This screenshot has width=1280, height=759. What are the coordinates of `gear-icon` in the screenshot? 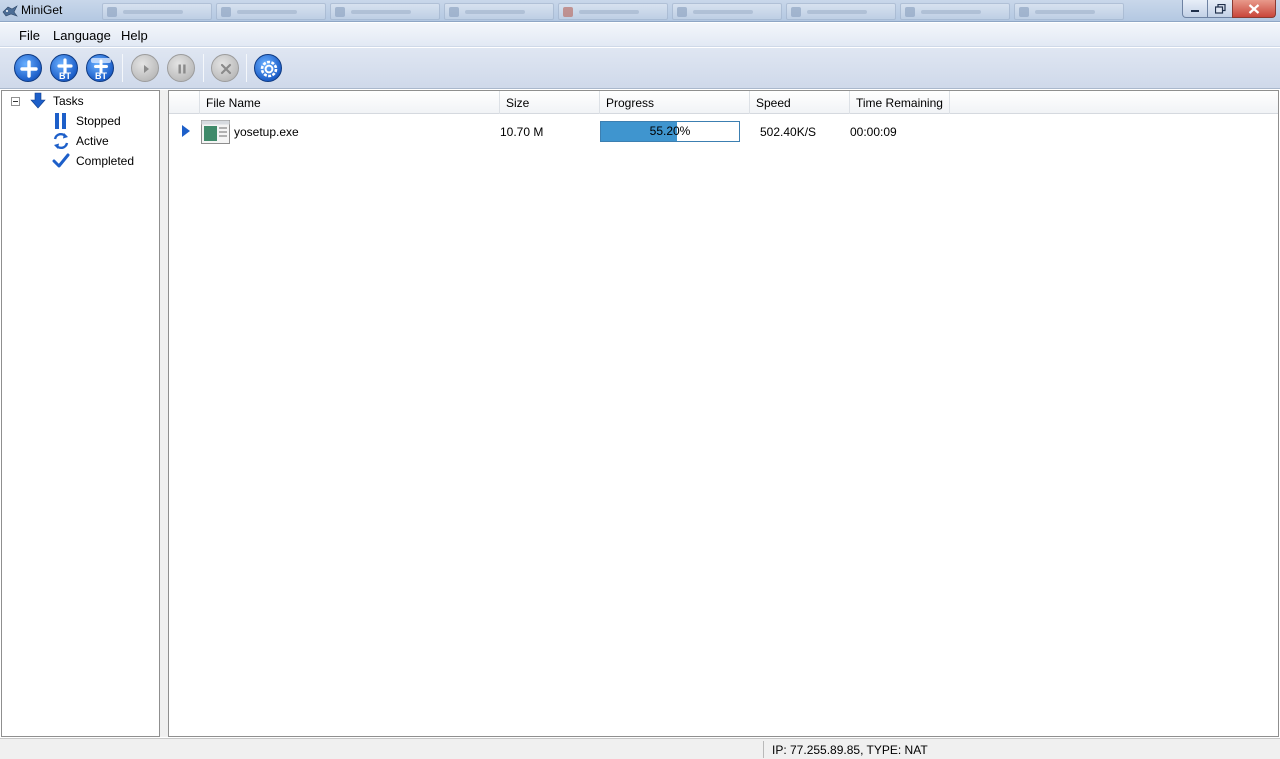 It's located at (269, 69).